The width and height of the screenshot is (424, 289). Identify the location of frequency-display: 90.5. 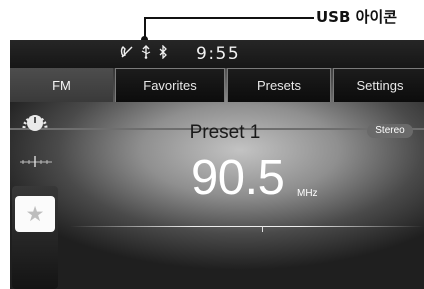
(238, 178).